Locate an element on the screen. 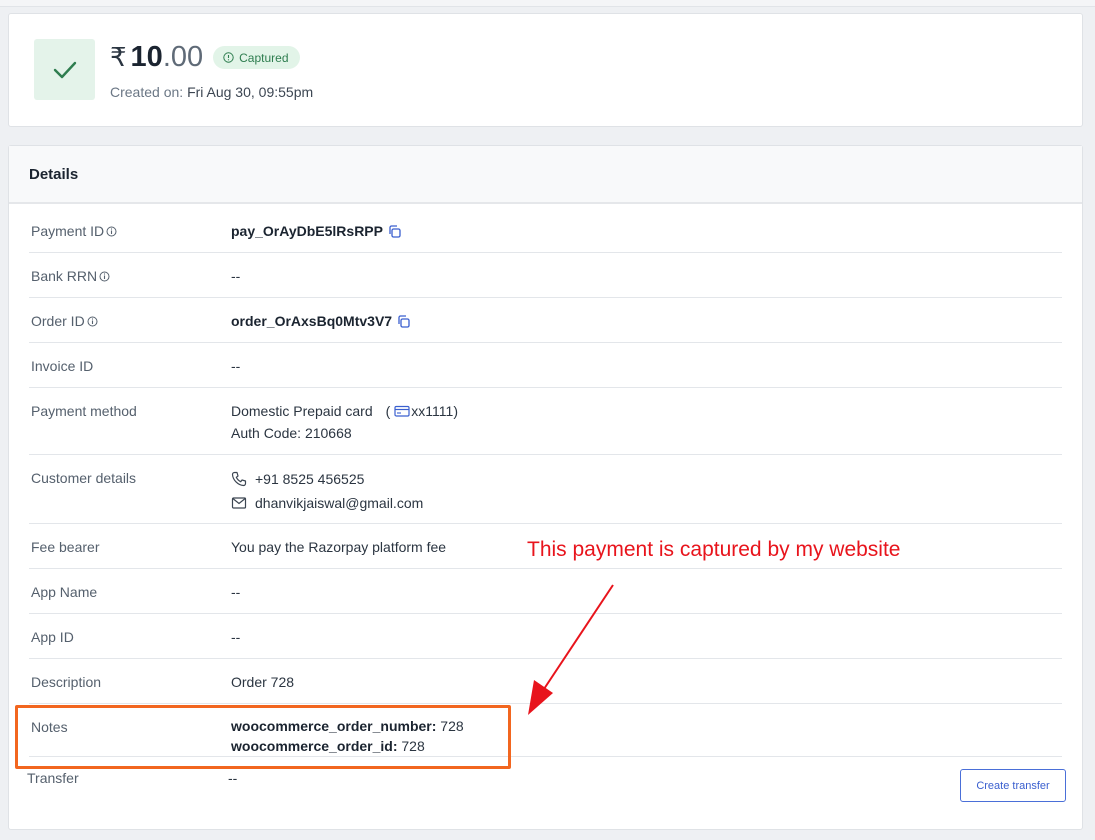  customer-details-label: Customer details is located at coordinates (84, 478).